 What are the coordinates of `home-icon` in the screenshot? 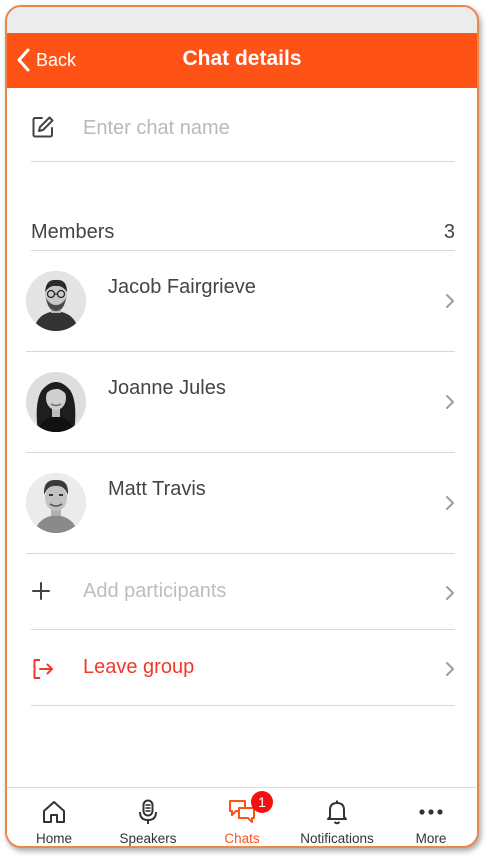 It's located at (54, 814).